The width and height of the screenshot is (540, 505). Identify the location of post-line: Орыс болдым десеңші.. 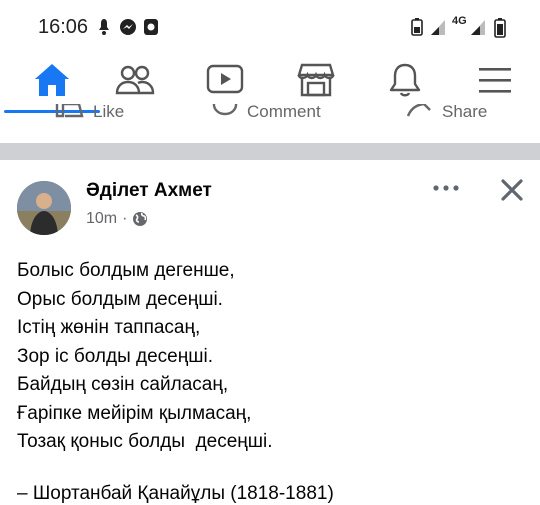
(120, 299).